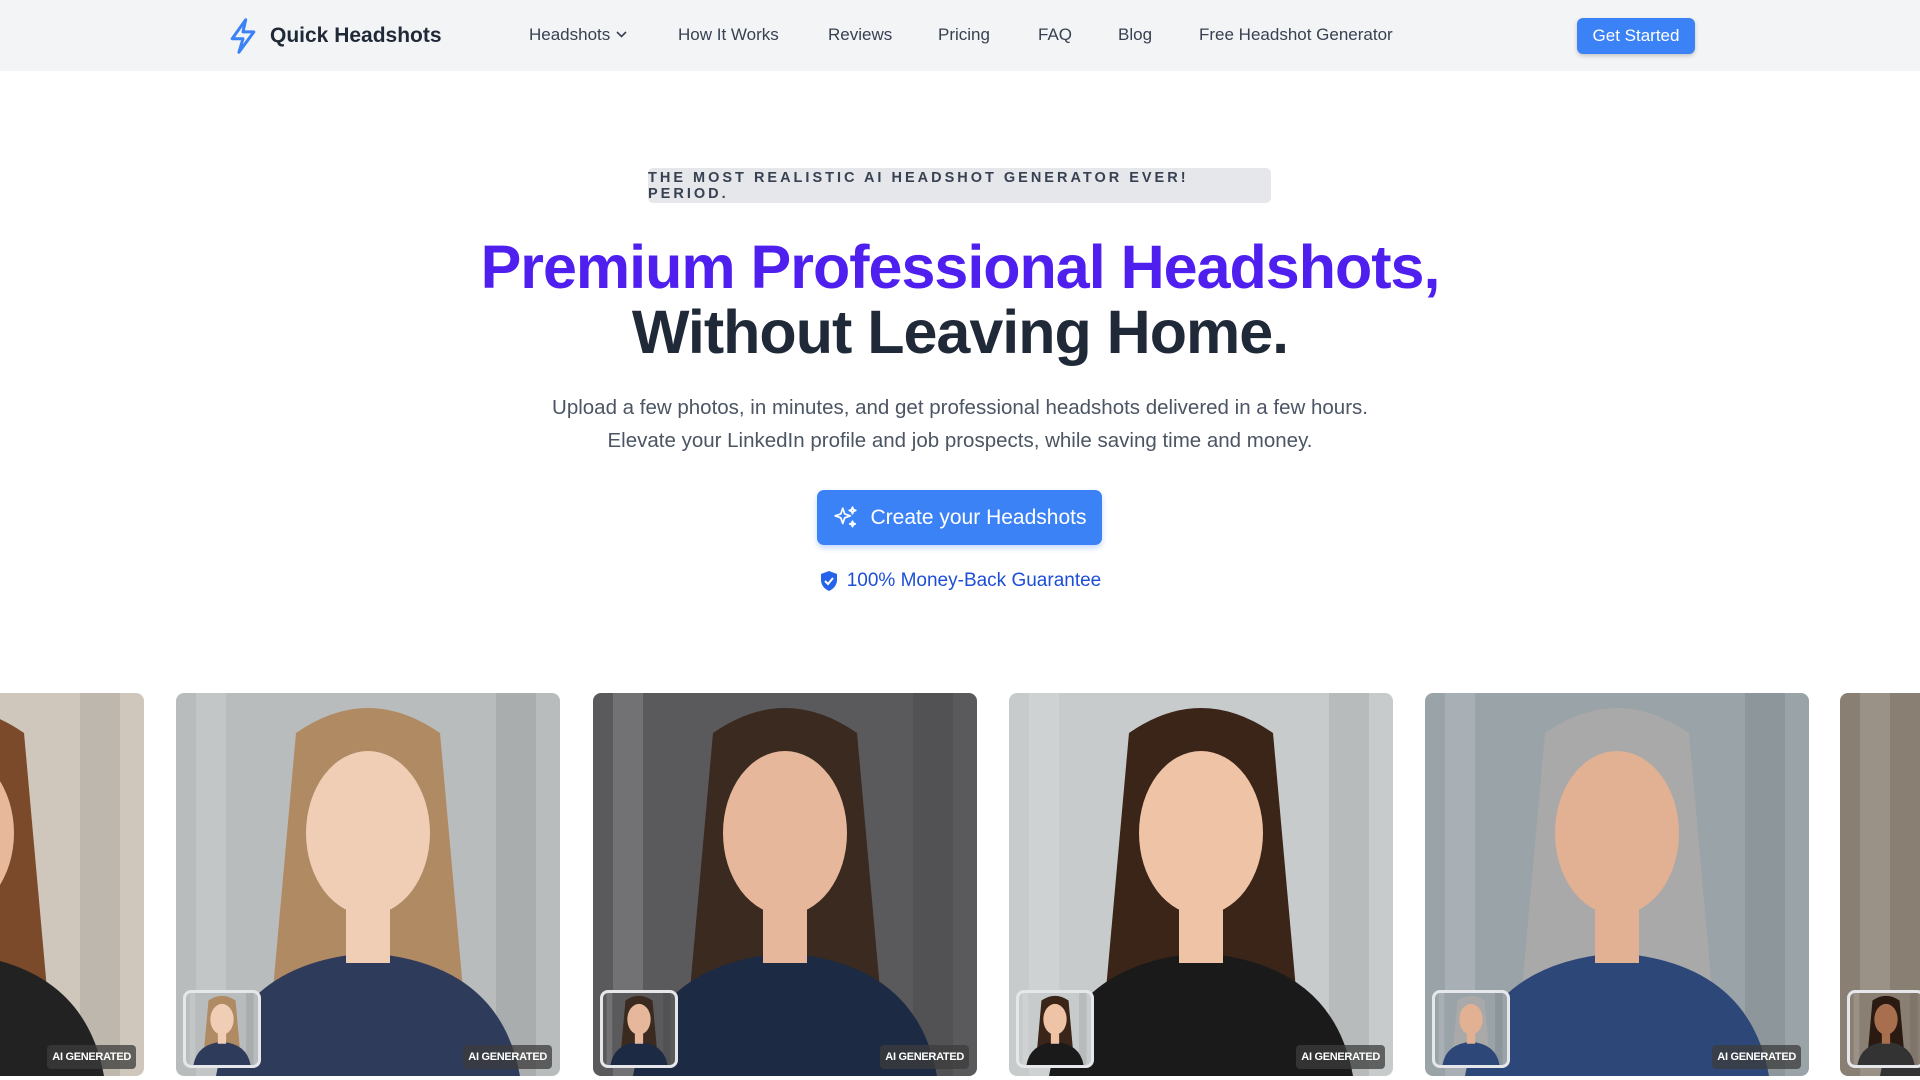 This screenshot has height=1080, width=1920. Describe the element at coordinates (960, 267) in the screenshot. I see `hero-title-line1: Premium Professional Headshots,` at that location.